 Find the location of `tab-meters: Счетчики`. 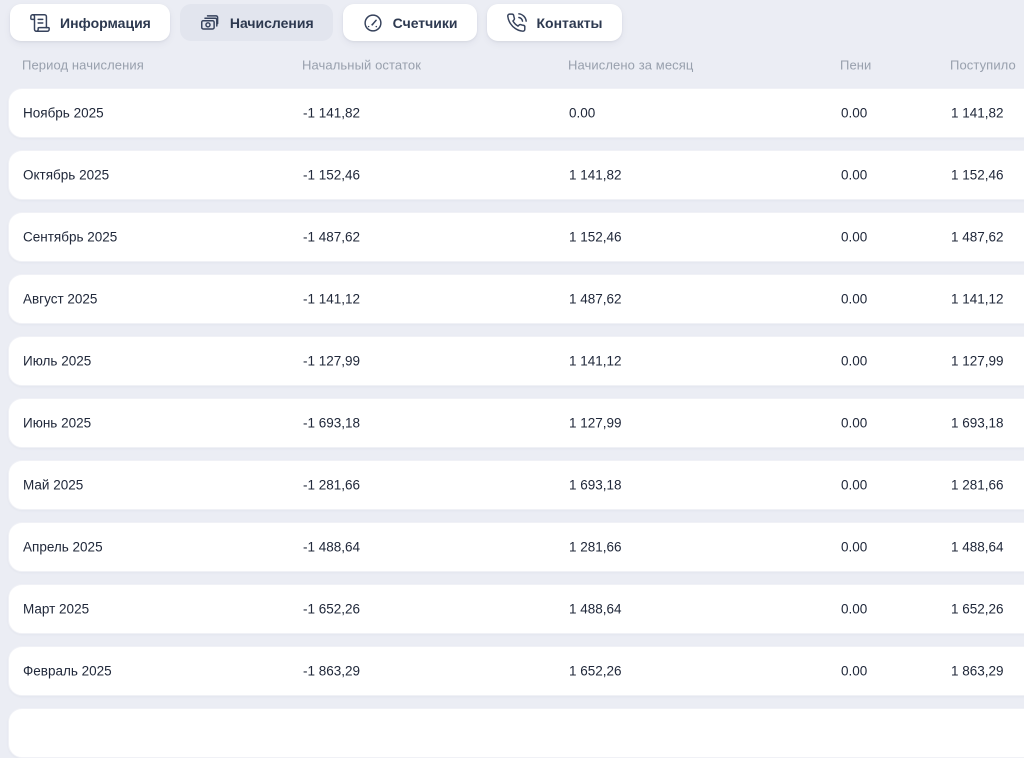

tab-meters: Счетчики is located at coordinates (409, 22).